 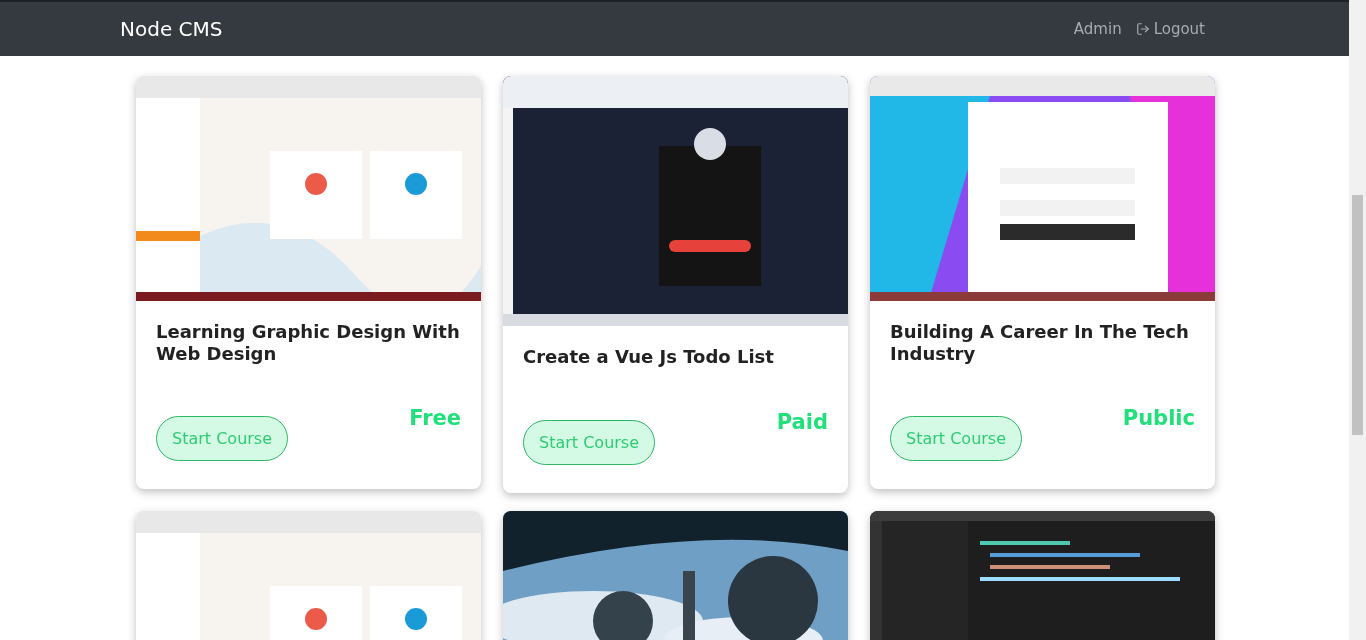 I want to click on brand-link: Node CMS, so click(x=171, y=29).